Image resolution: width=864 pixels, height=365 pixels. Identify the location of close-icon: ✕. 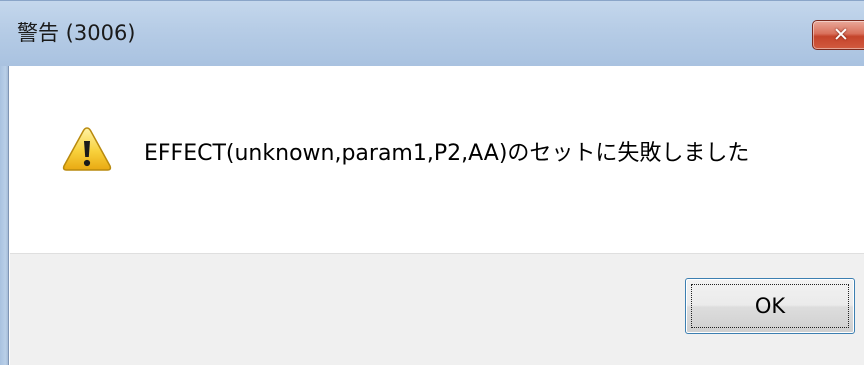
(841, 35).